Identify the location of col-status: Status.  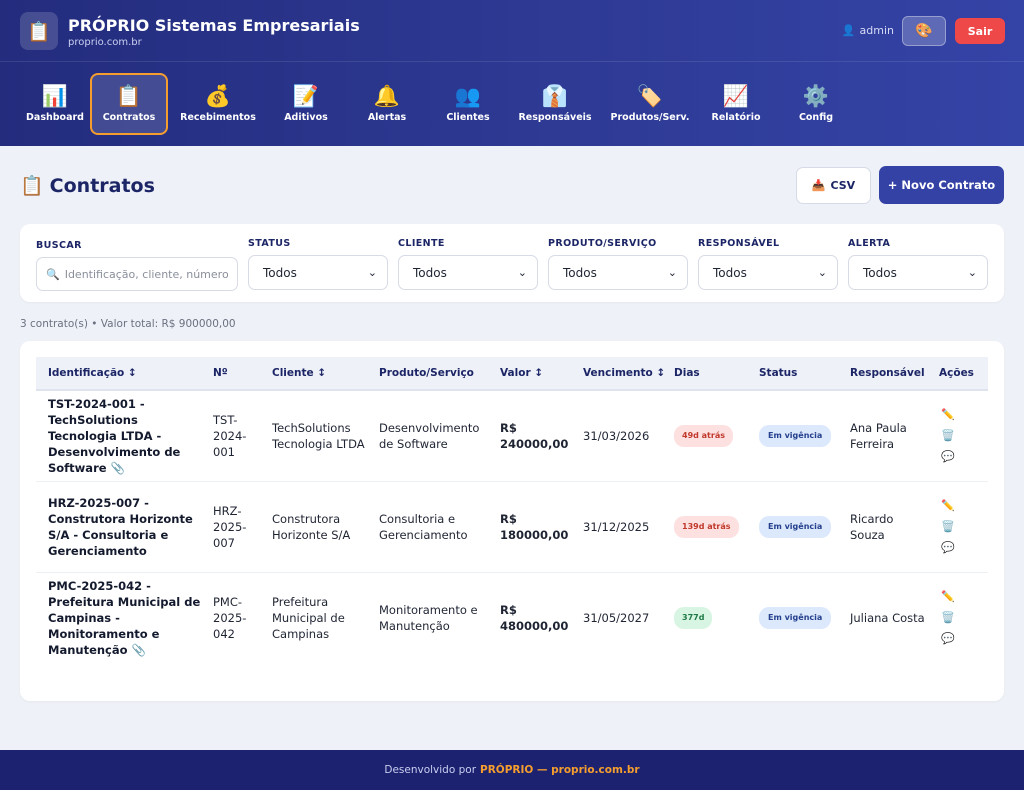
(792, 374).